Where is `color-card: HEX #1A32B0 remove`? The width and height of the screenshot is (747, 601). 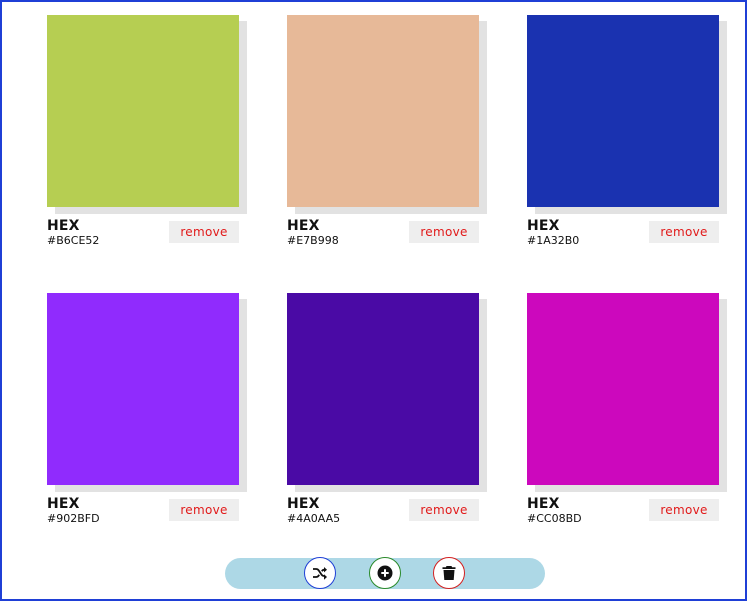
color-card: HEX #1A32B0 remove is located at coordinates (627, 131).